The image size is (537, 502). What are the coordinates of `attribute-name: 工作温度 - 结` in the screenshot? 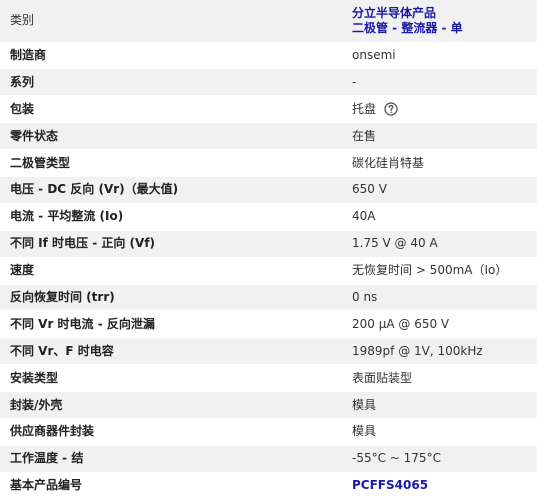 It's located at (167, 459).